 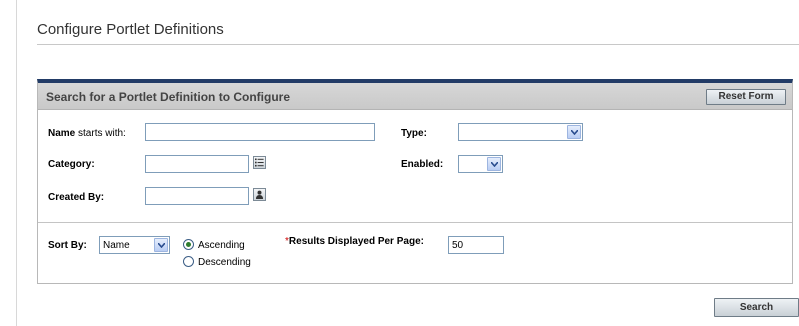 What do you see at coordinates (76, 197) in the screenshot?
I see `created-by-label: Created By:` at bounding box center [76, 197].